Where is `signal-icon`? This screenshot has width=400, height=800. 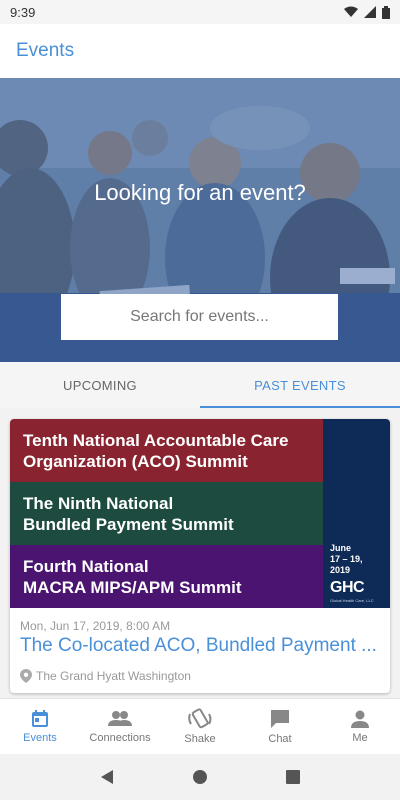 signal-icon is located at coordinates (370, 12).